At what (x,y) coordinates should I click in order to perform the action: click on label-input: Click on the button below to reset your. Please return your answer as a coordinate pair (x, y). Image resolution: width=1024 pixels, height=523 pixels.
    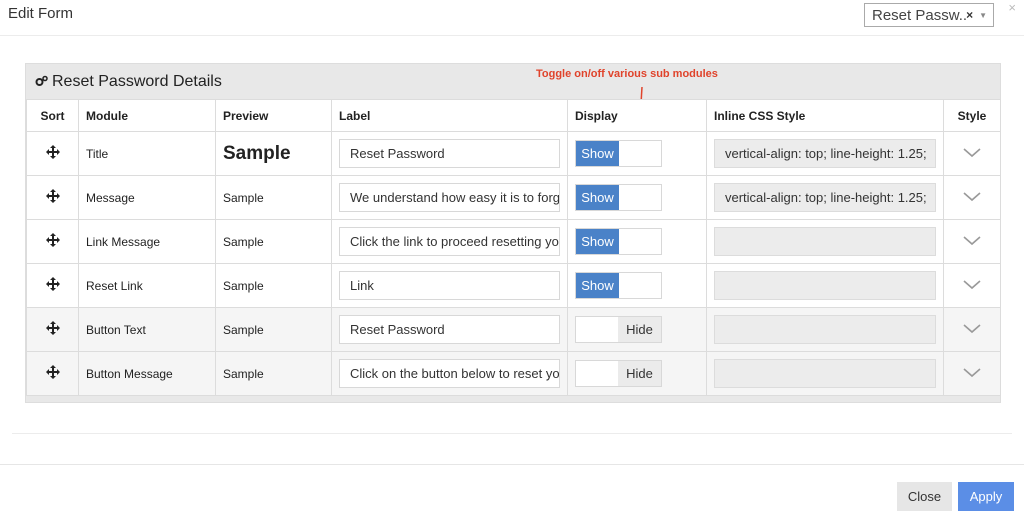
    Looking at the image, I should click on (449, 373).